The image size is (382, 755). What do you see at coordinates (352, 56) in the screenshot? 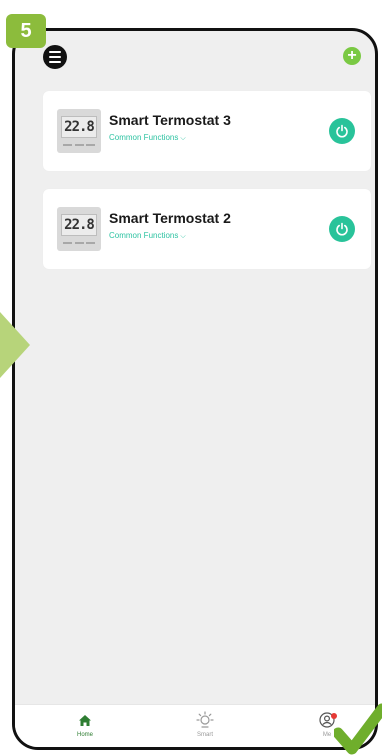
I see `add-icon: +` at bounding box center [352, 56].